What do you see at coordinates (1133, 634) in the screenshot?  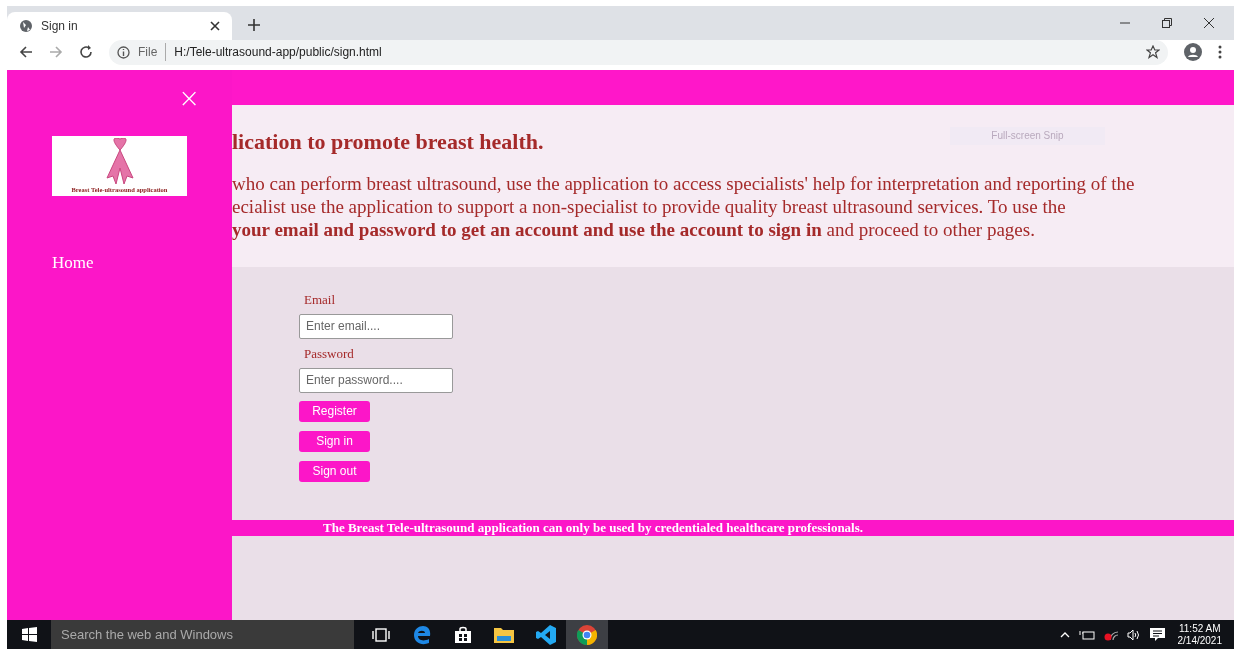 I see `speaker-icon` at bounding box center [1133, 634].